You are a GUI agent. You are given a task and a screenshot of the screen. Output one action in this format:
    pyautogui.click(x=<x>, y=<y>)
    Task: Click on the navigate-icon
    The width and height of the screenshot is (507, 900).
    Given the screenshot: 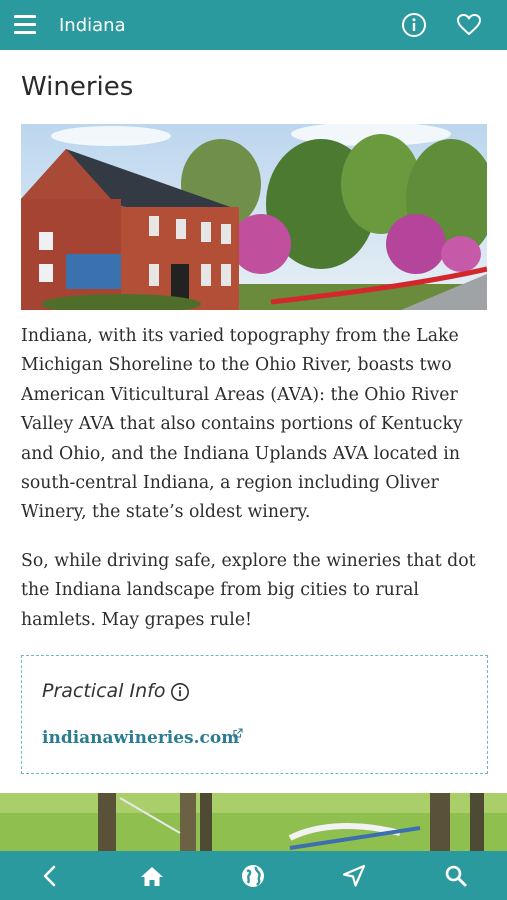 What is the action you would take?
    pyautogui.click(x=354, y=876)
    